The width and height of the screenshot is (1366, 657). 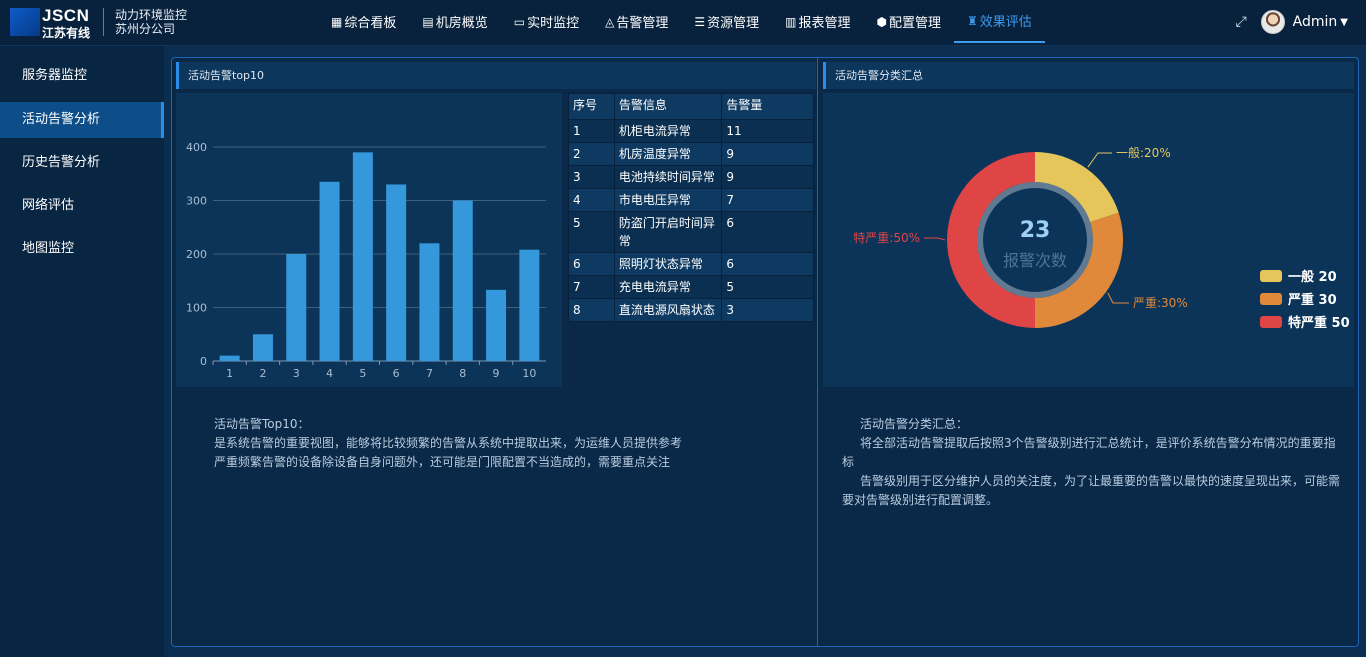 What do you see at coordinates (296, 373) in the screenshot?
I see `x-tick-label: 3` at bounding box center [296, 373].